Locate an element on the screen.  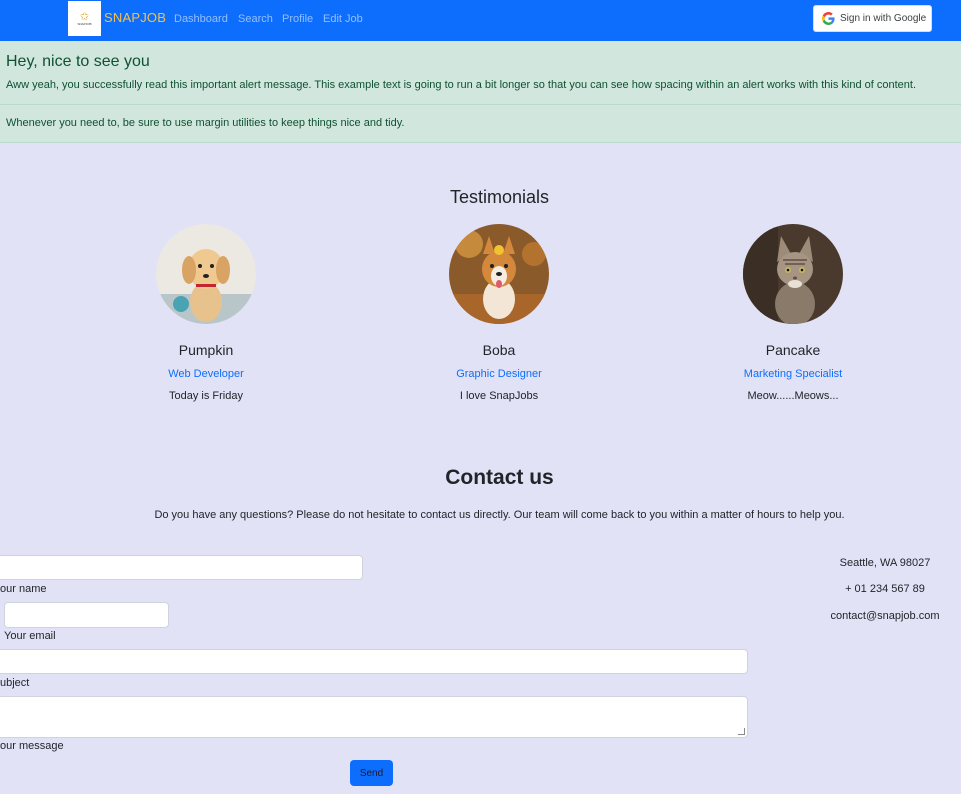
contact-phone: + 01 234 567 89 is located at coordinates (885, 589).